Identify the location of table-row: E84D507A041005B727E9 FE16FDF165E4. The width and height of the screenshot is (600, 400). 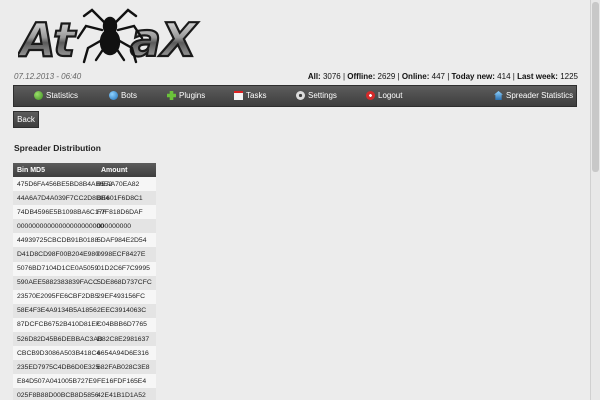
(84, 381).